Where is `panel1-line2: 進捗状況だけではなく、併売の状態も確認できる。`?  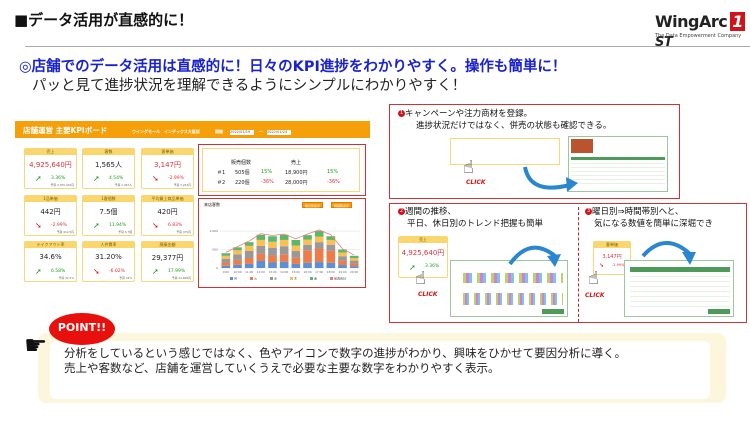
panel1-line2: 進捗状況だけではなく、併売の状態も確認できる。 is located at coordinates (514, 126).